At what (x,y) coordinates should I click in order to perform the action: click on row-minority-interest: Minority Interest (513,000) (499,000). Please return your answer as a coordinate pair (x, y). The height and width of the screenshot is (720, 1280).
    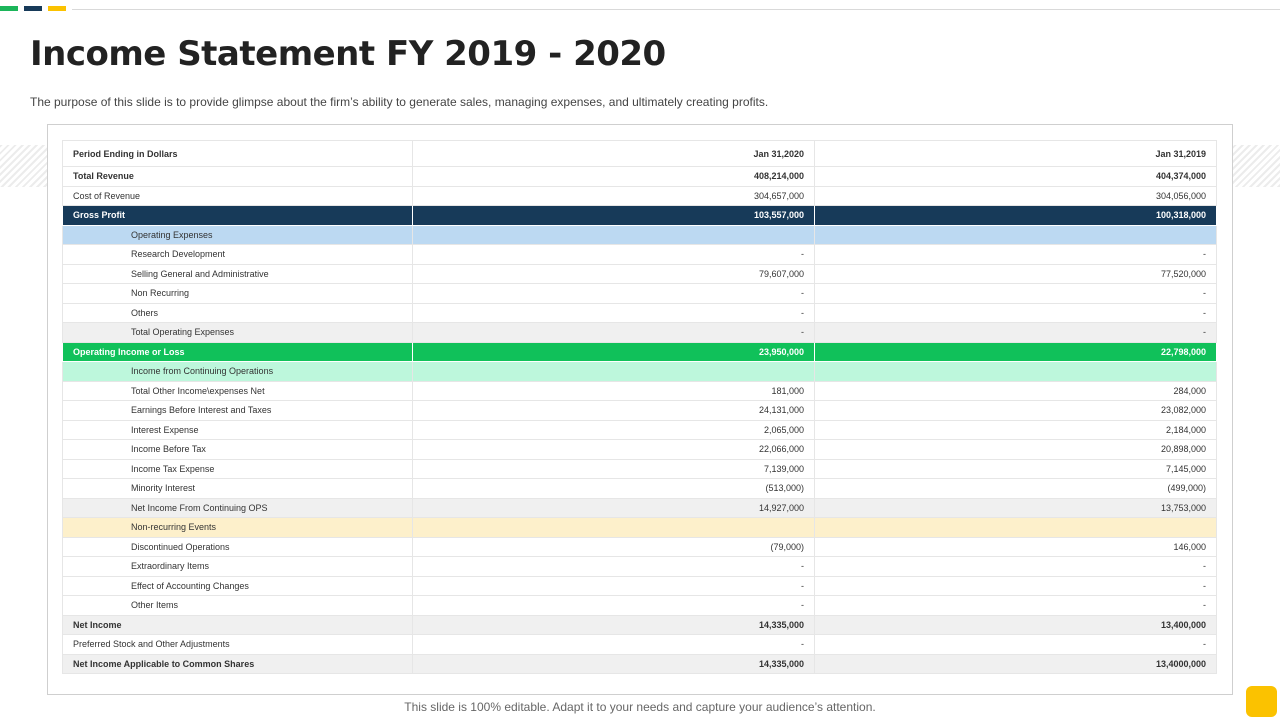
    Looking at the image, I should click on (639, 488).